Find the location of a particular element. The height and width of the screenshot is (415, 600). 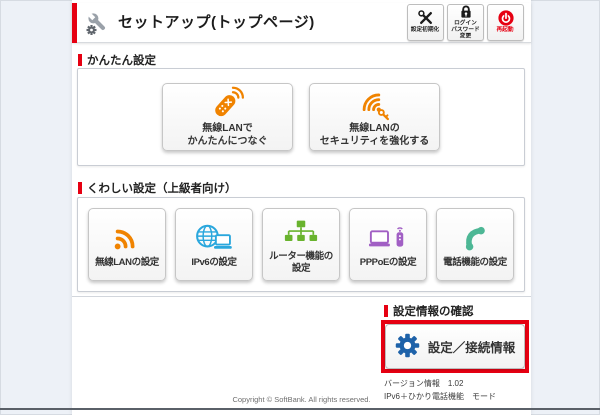

advanced-settings-title: くわしい設定（上級者向け） is located at coordinates (157, 188).